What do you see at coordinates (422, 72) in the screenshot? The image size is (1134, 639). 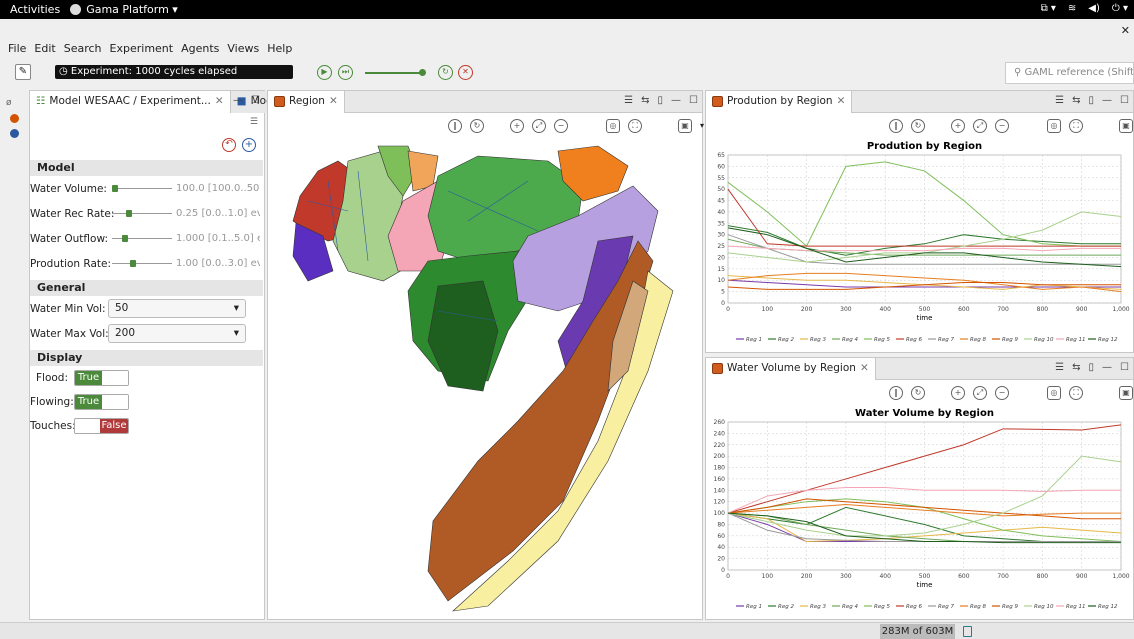 I see `speed-slider-knob` at bounding box center [422, 72].